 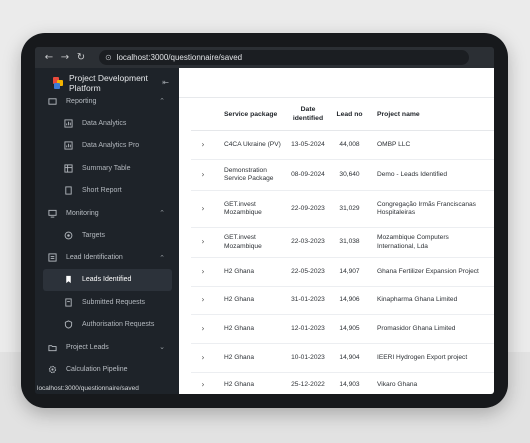 What do you see at coordinates (349, 174) in the screenshot?
I see `cell-lead-no: 30,640` at bounding box center [349, 174].